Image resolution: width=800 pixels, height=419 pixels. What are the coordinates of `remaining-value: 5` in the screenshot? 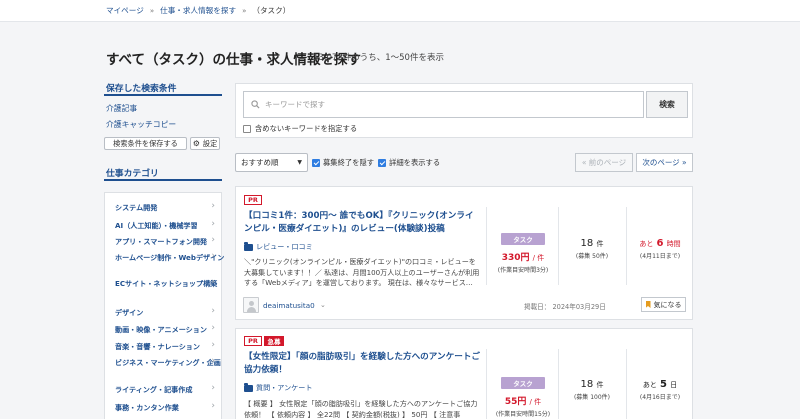 It's located at (663, 384).